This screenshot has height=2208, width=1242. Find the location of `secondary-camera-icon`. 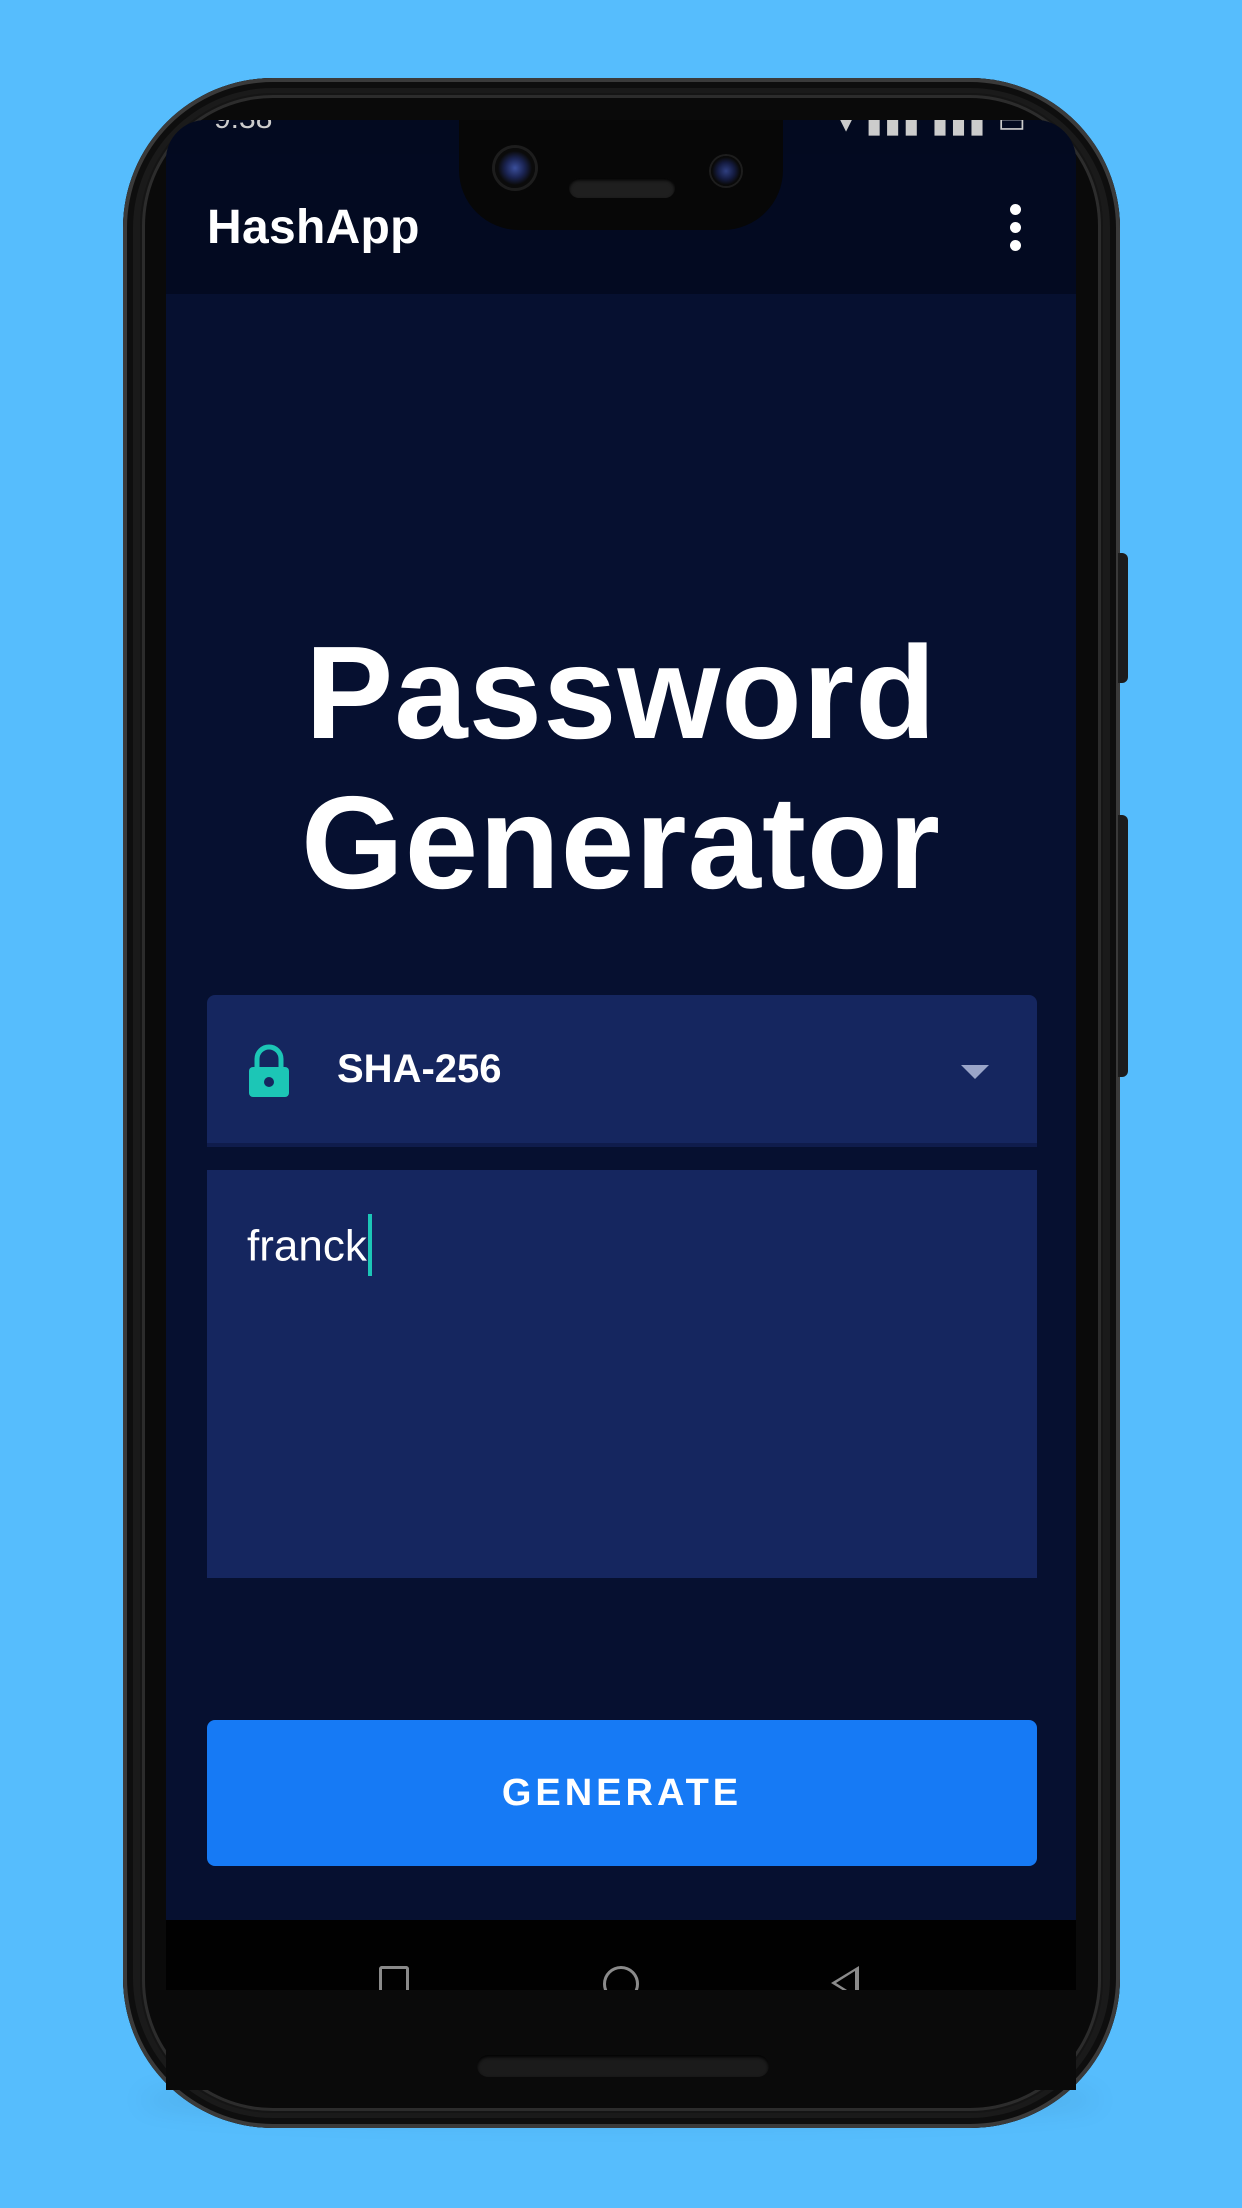

secondary-camera-icon is located at coordinates (726, 171).